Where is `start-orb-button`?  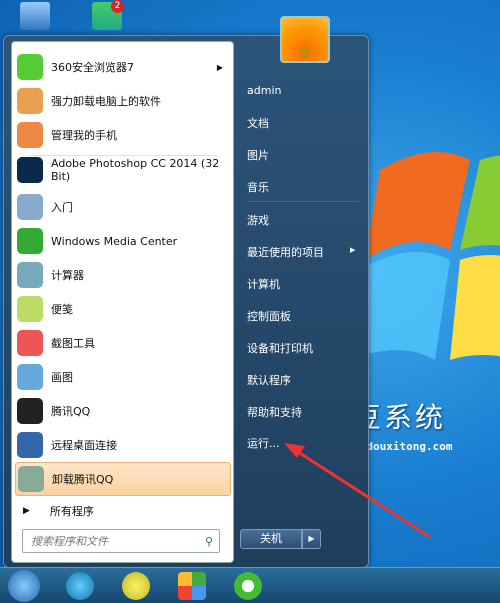
start-orb-button is located at coordinates (24, 586).